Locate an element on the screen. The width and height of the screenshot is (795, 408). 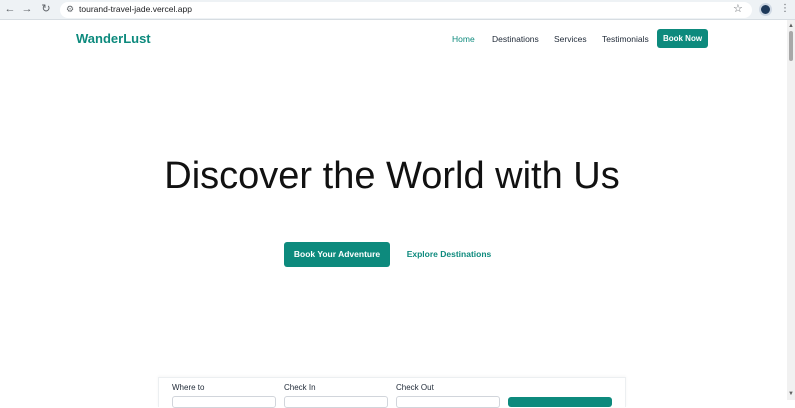
check-in-input is located at coordinates (336, 402).